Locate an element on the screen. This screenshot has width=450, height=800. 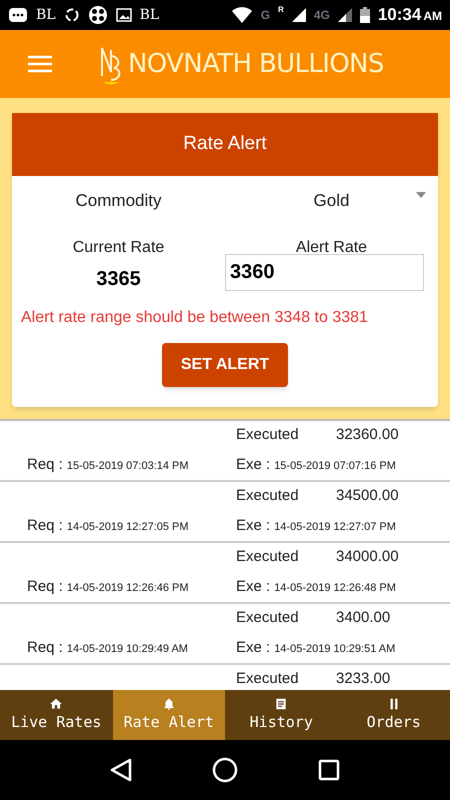
image-icon is located at coordinates (124, 15).